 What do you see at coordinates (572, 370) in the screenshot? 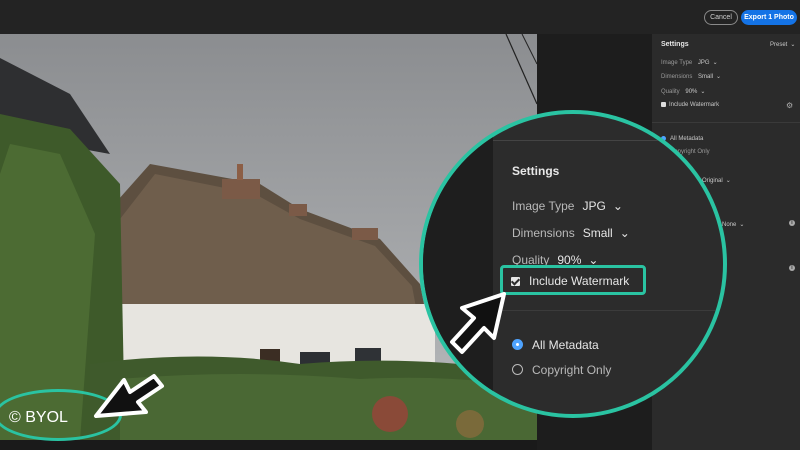
I see `copyright-only-label: Copyright Only` at bounding box center [572, 370].